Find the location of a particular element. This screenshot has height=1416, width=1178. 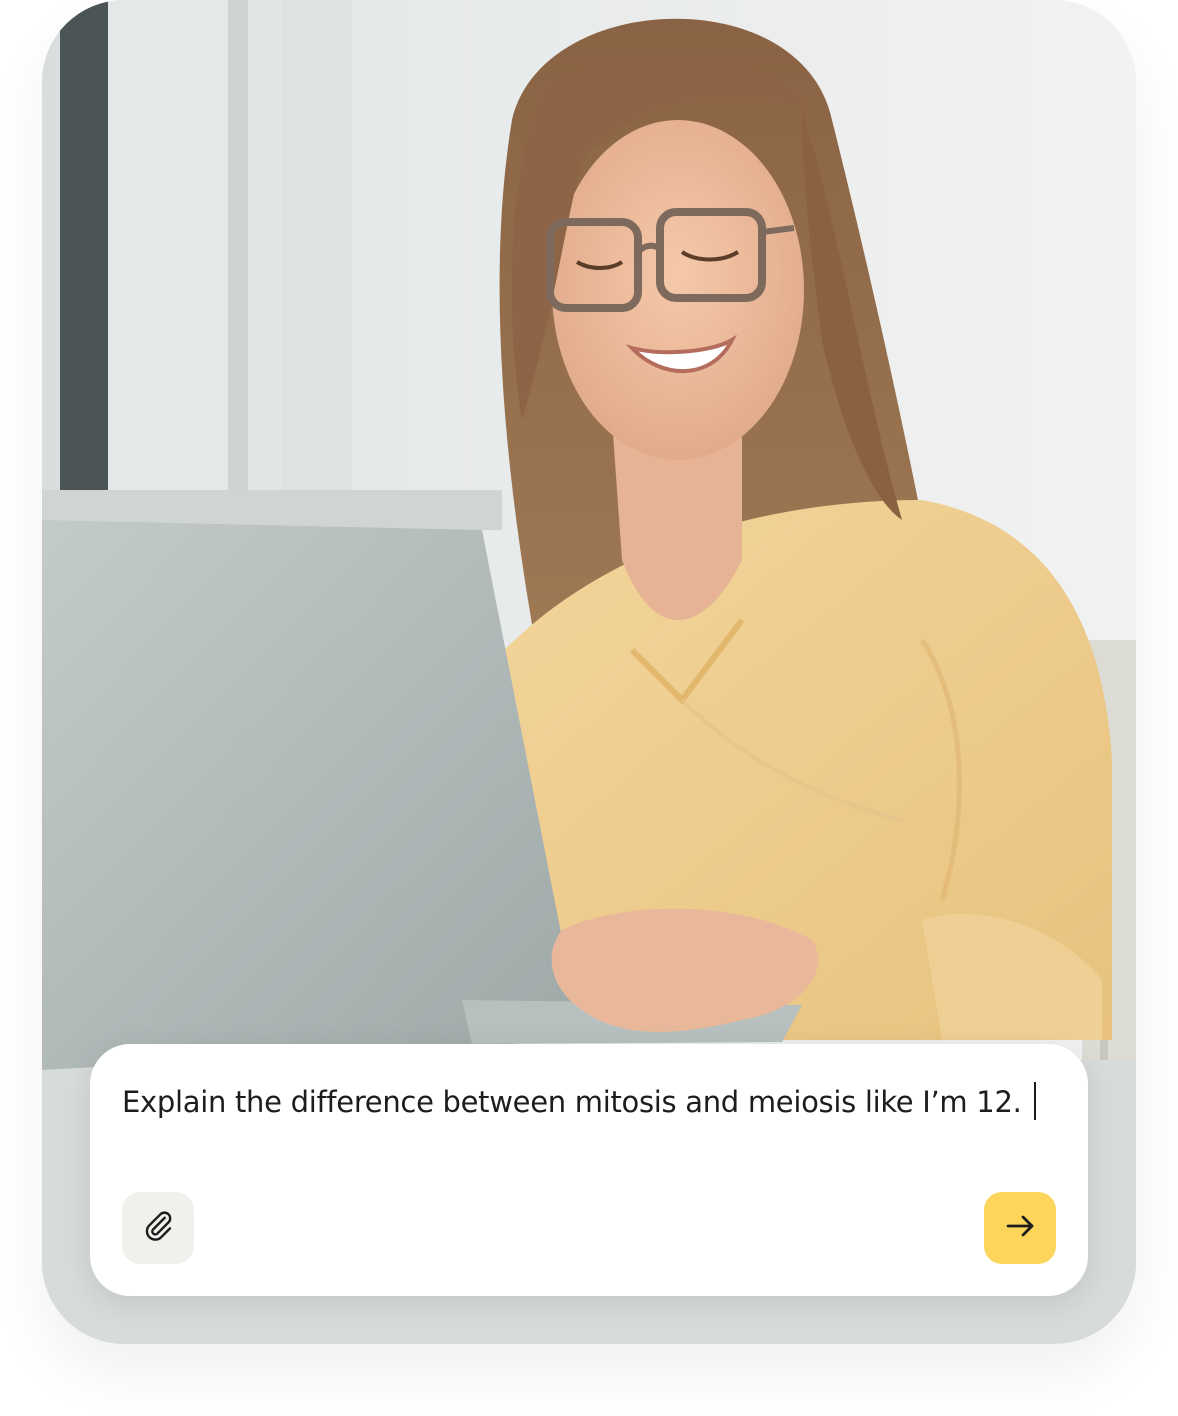

attach-button is located at coordinates (158, 1228).